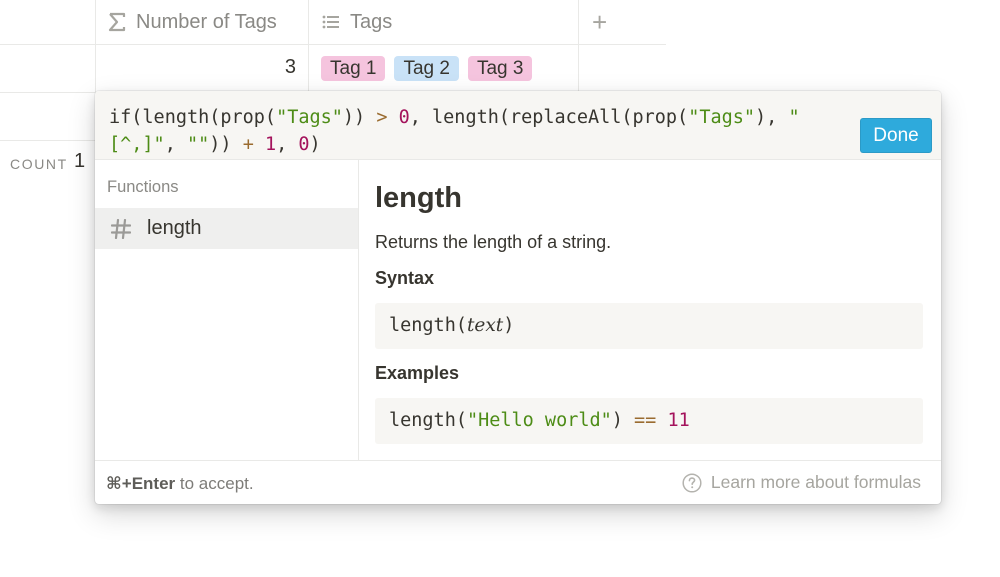 This screenshot has height=577, width=1000. What do you see at coordinates (645, 420) in the screenshot?
I see `code-token: ==` at bounding box center [645, 420].